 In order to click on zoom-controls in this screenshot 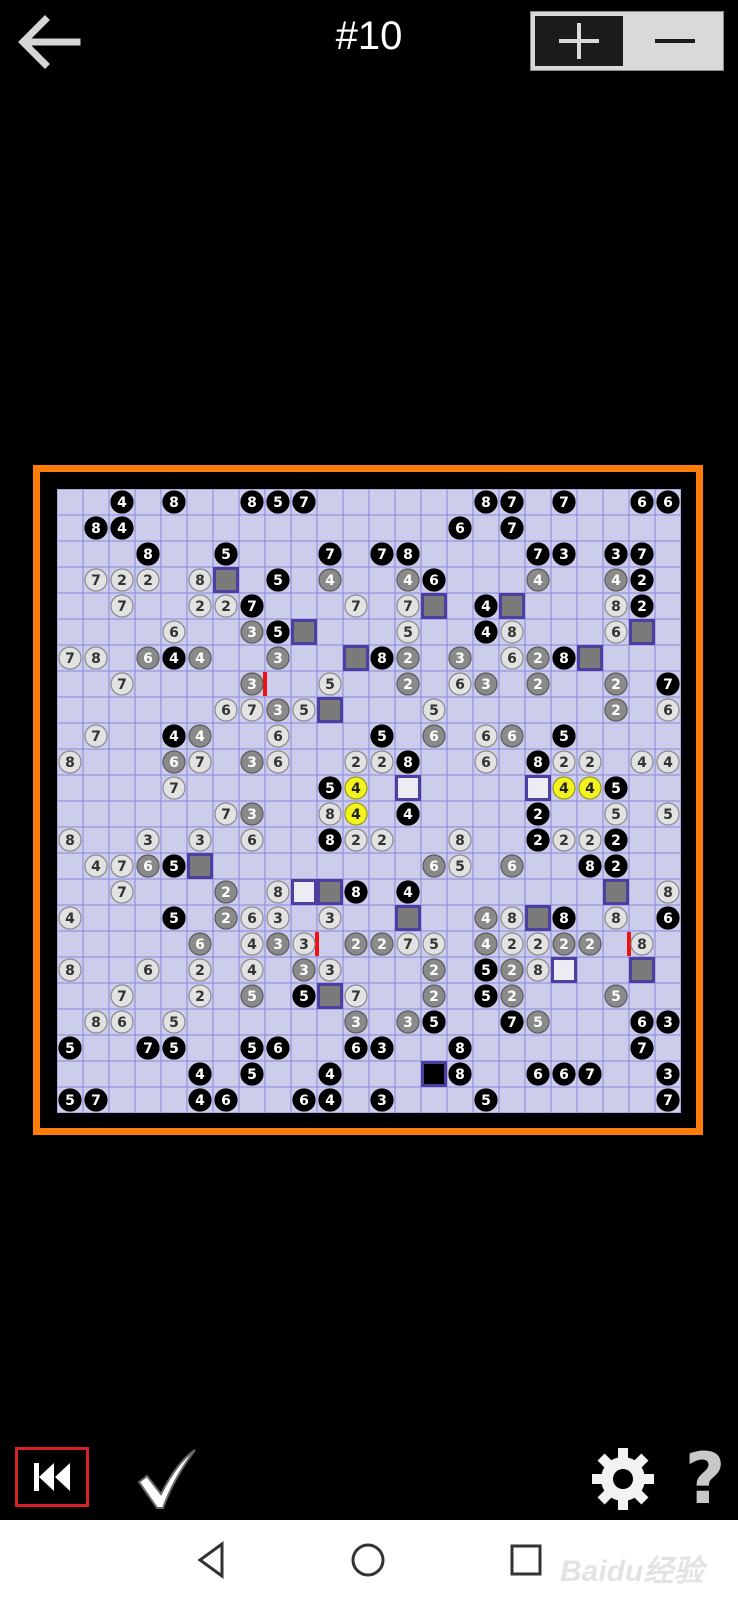, I will do `click(627, 41)`.